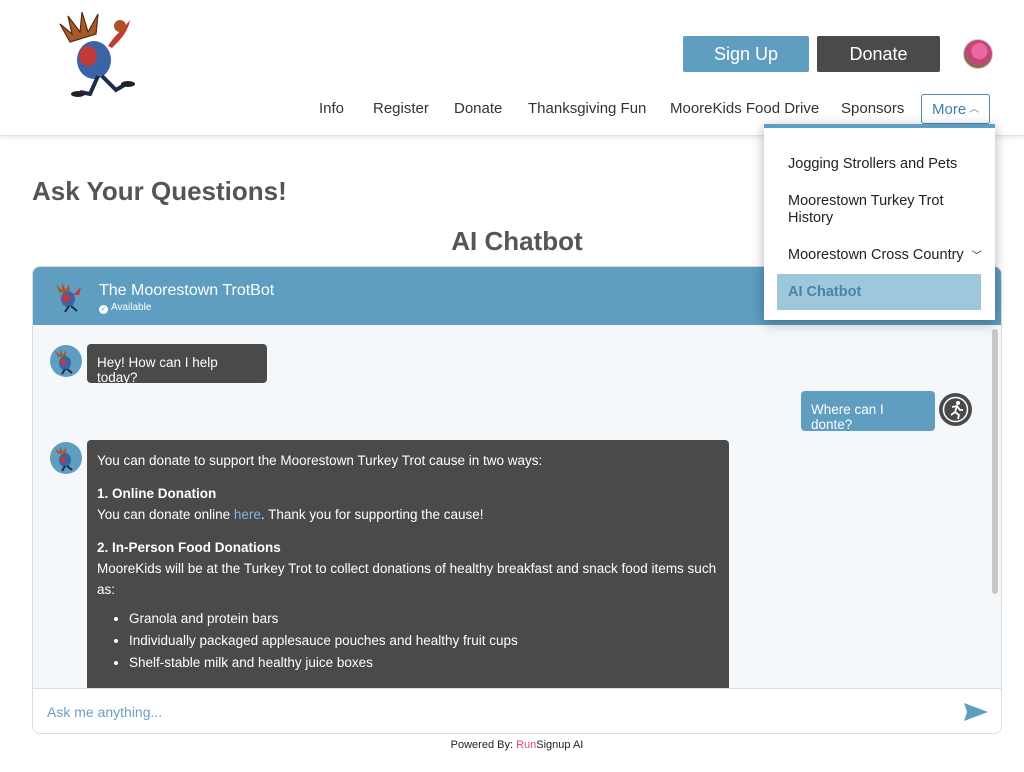  What do you see at coordinates (103, 309) in the screenshot?
I see `check-circle-icon: ✓` at bounding box center [103, 309].